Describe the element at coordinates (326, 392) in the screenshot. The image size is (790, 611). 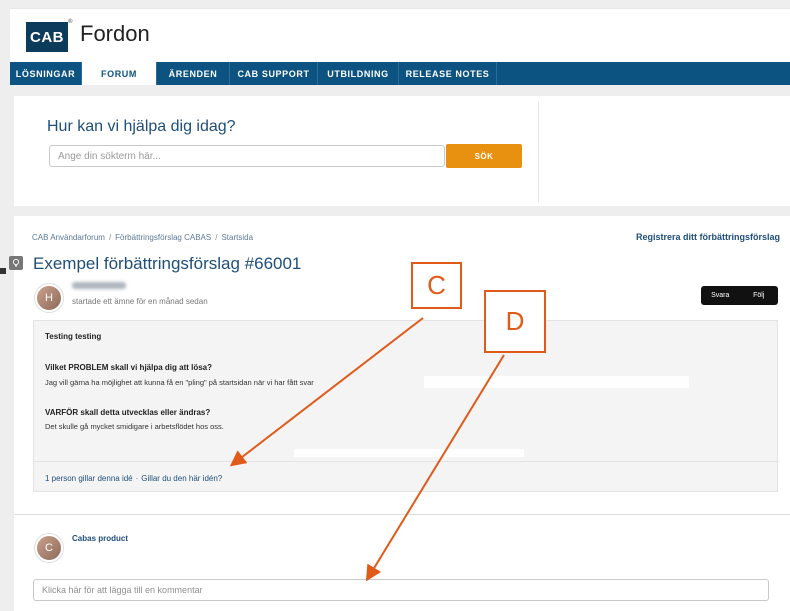
I see `arrow-c` at that location.